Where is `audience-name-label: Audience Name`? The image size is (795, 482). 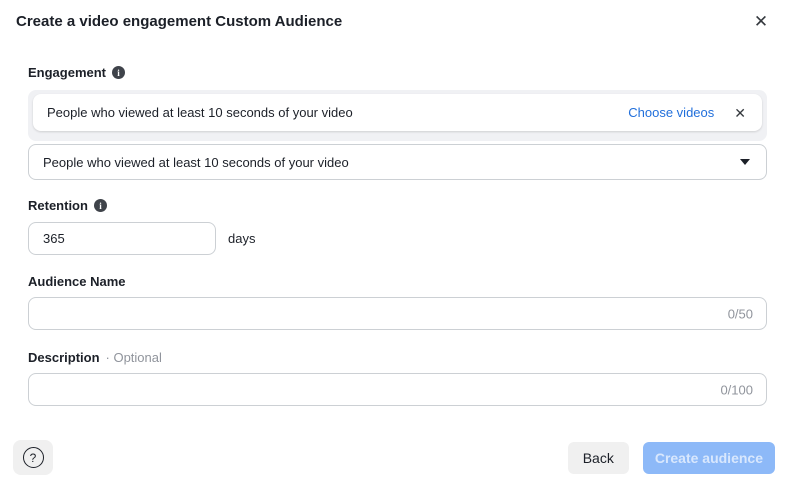
audience-name-label: Audience Name is located at coordinates (77, 281).